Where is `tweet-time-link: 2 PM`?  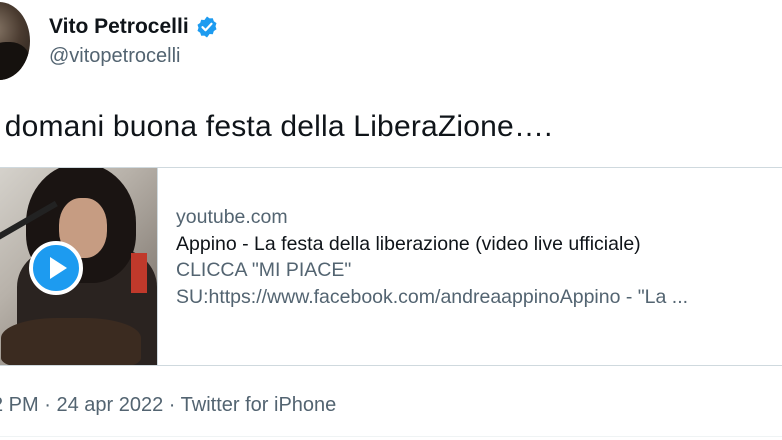 tweet-time-link: 2 PM is located at coordinates (19, 405).